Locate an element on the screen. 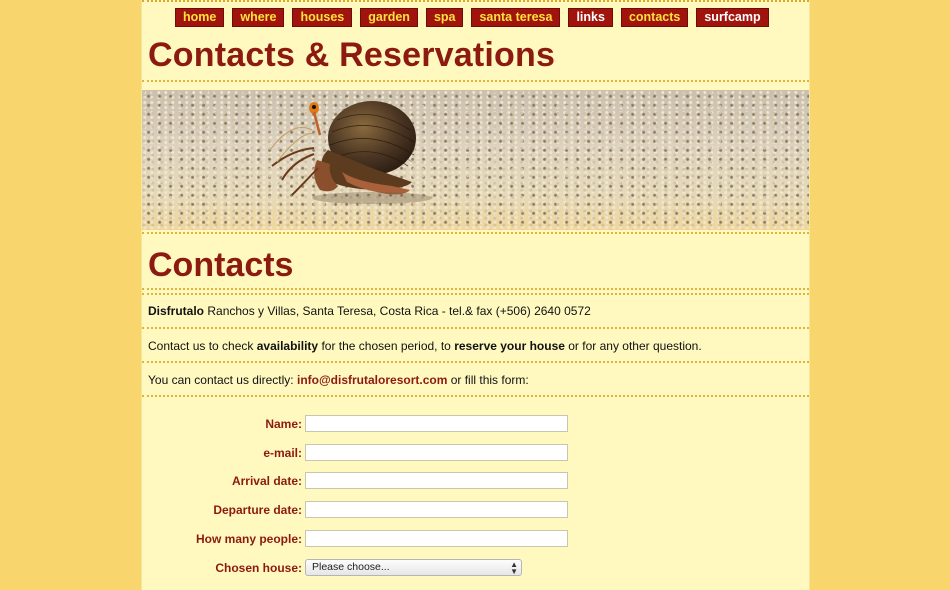 The image size is (950, 590). page-title: Contacts & Reservations is located at coordinates (352, 55).